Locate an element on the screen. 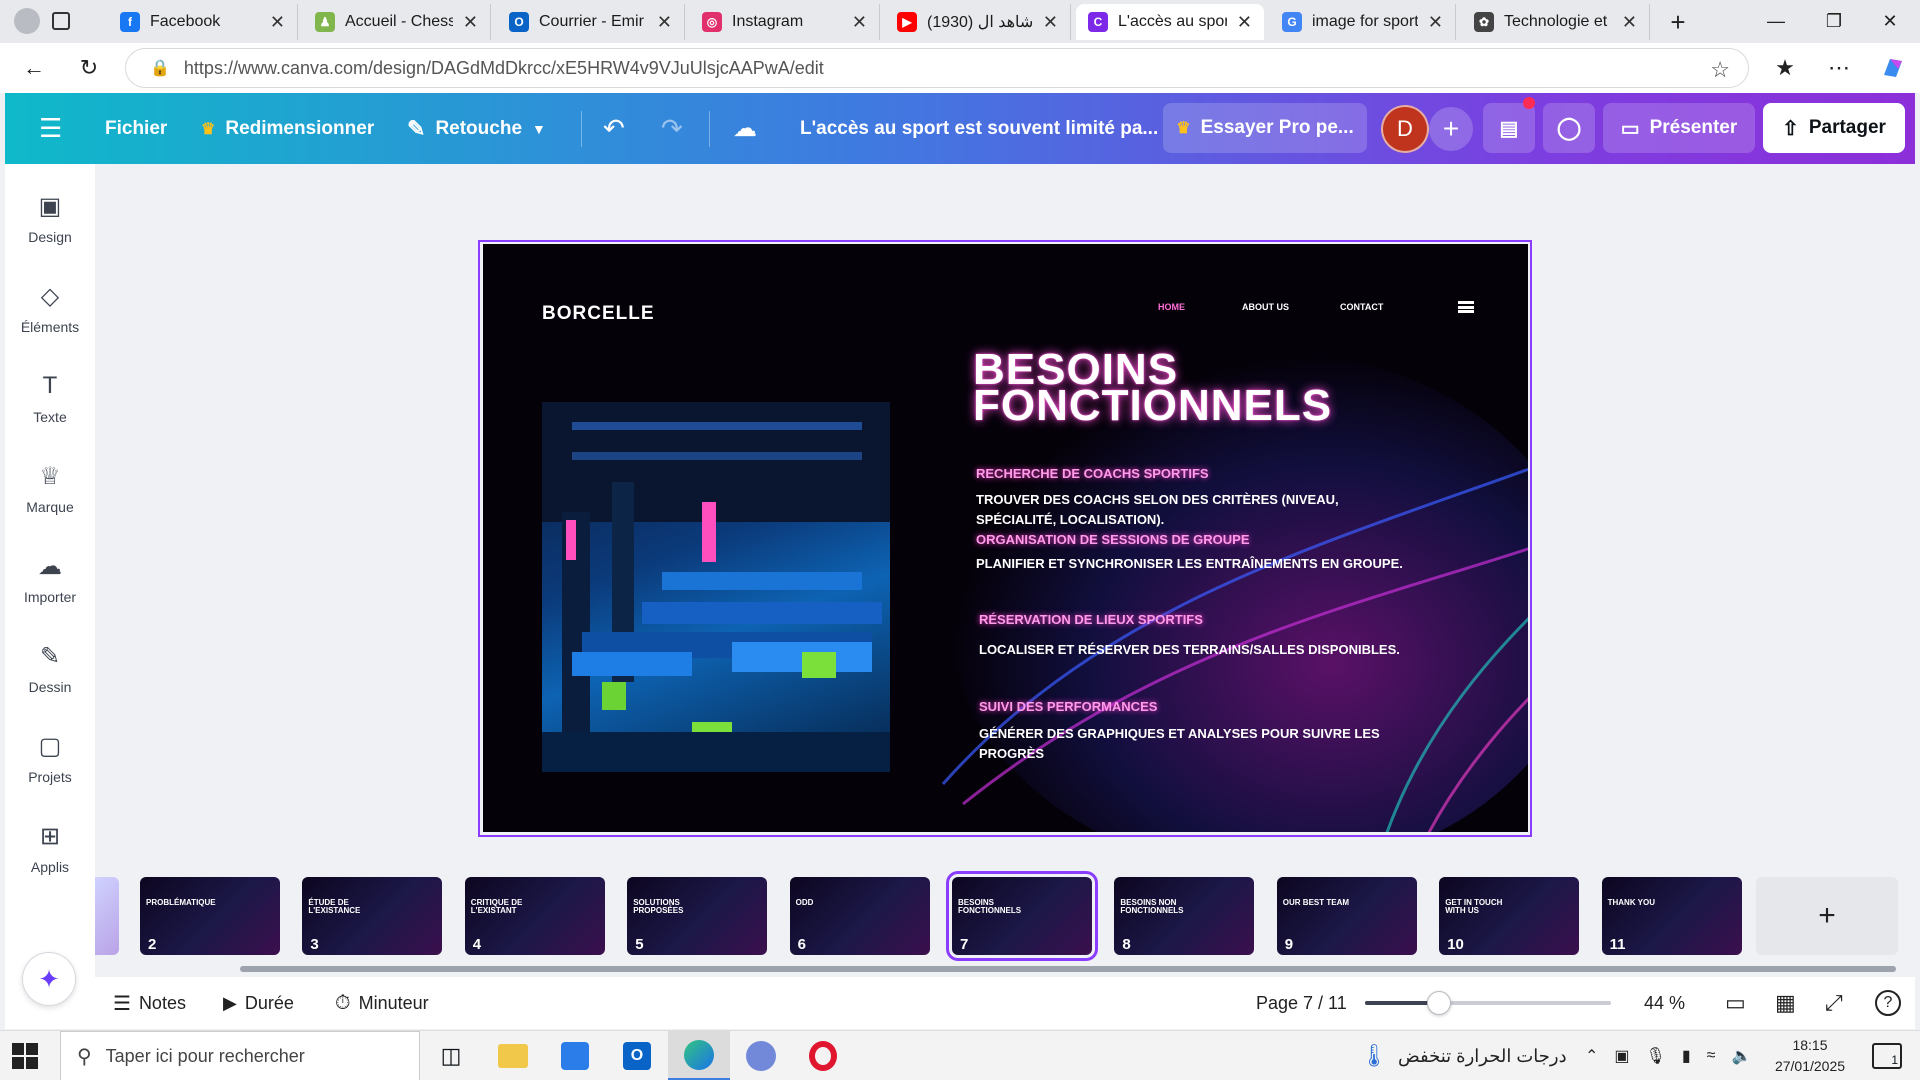 Image resolution: width=1920 pixels, height=1080 pixels. nav-contact: CONTACT is located at coordinates (1361, 307).